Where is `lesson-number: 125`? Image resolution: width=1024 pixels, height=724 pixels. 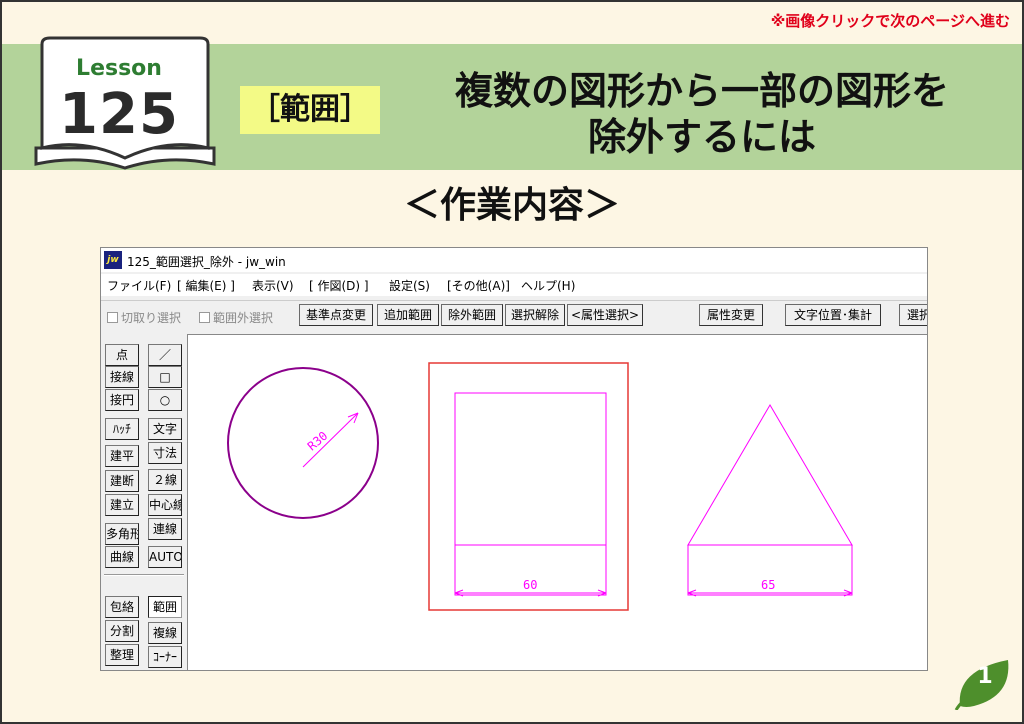
lesson-number: 125 is located at coordinates (119, 114).